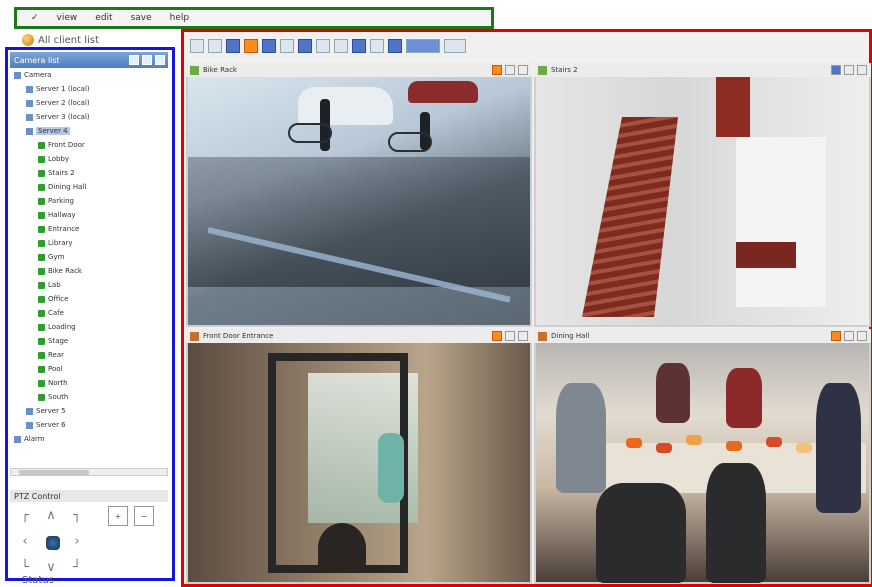 Image resolution: width=872 pixels, height=587 pixels. I want to click on layout-4-icon, so click(251, 46).